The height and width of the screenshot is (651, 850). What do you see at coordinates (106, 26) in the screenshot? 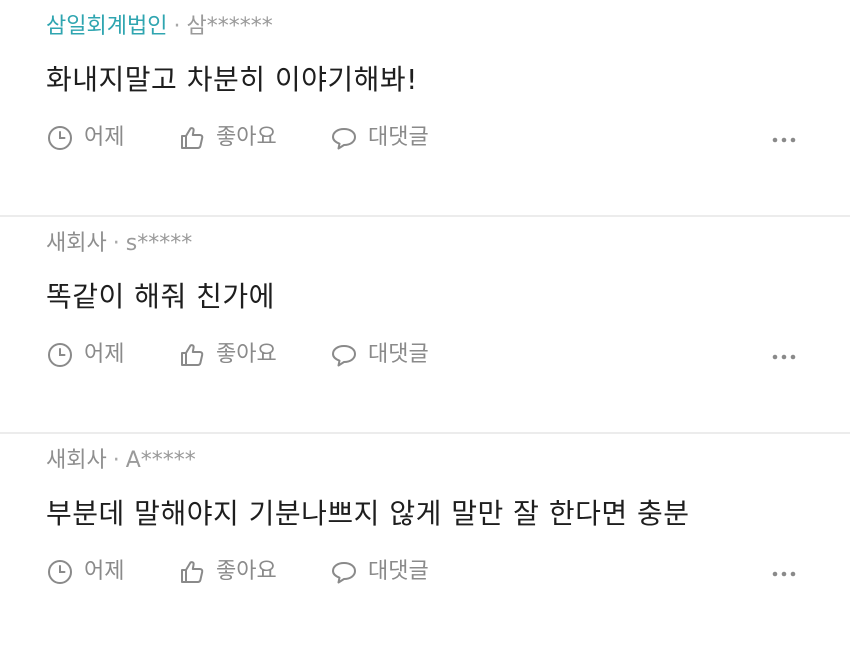
I see `comment-company: 삼일회계법인` at bounding box center [106, 26].